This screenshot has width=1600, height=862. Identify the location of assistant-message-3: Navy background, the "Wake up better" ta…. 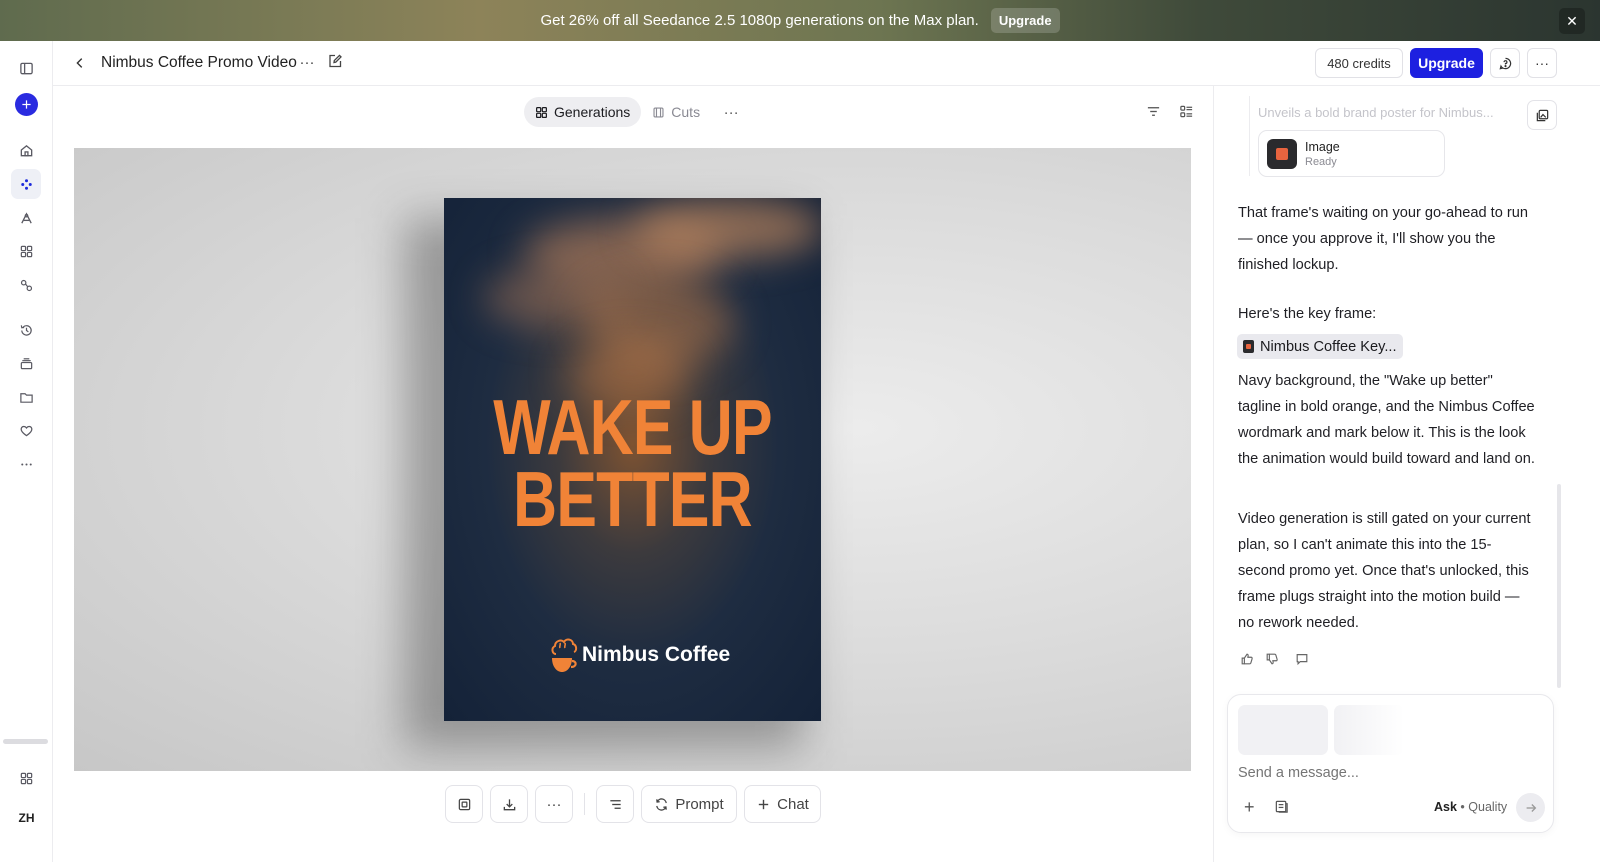
(1386, 420).